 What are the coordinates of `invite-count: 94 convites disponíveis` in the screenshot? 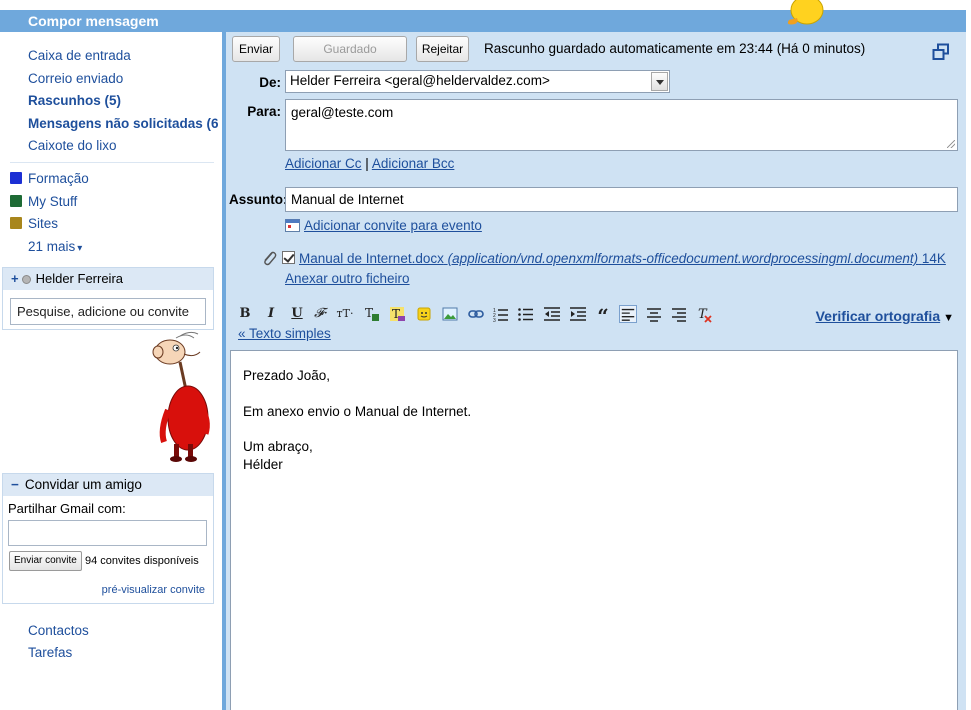 It's located at (142, 561).